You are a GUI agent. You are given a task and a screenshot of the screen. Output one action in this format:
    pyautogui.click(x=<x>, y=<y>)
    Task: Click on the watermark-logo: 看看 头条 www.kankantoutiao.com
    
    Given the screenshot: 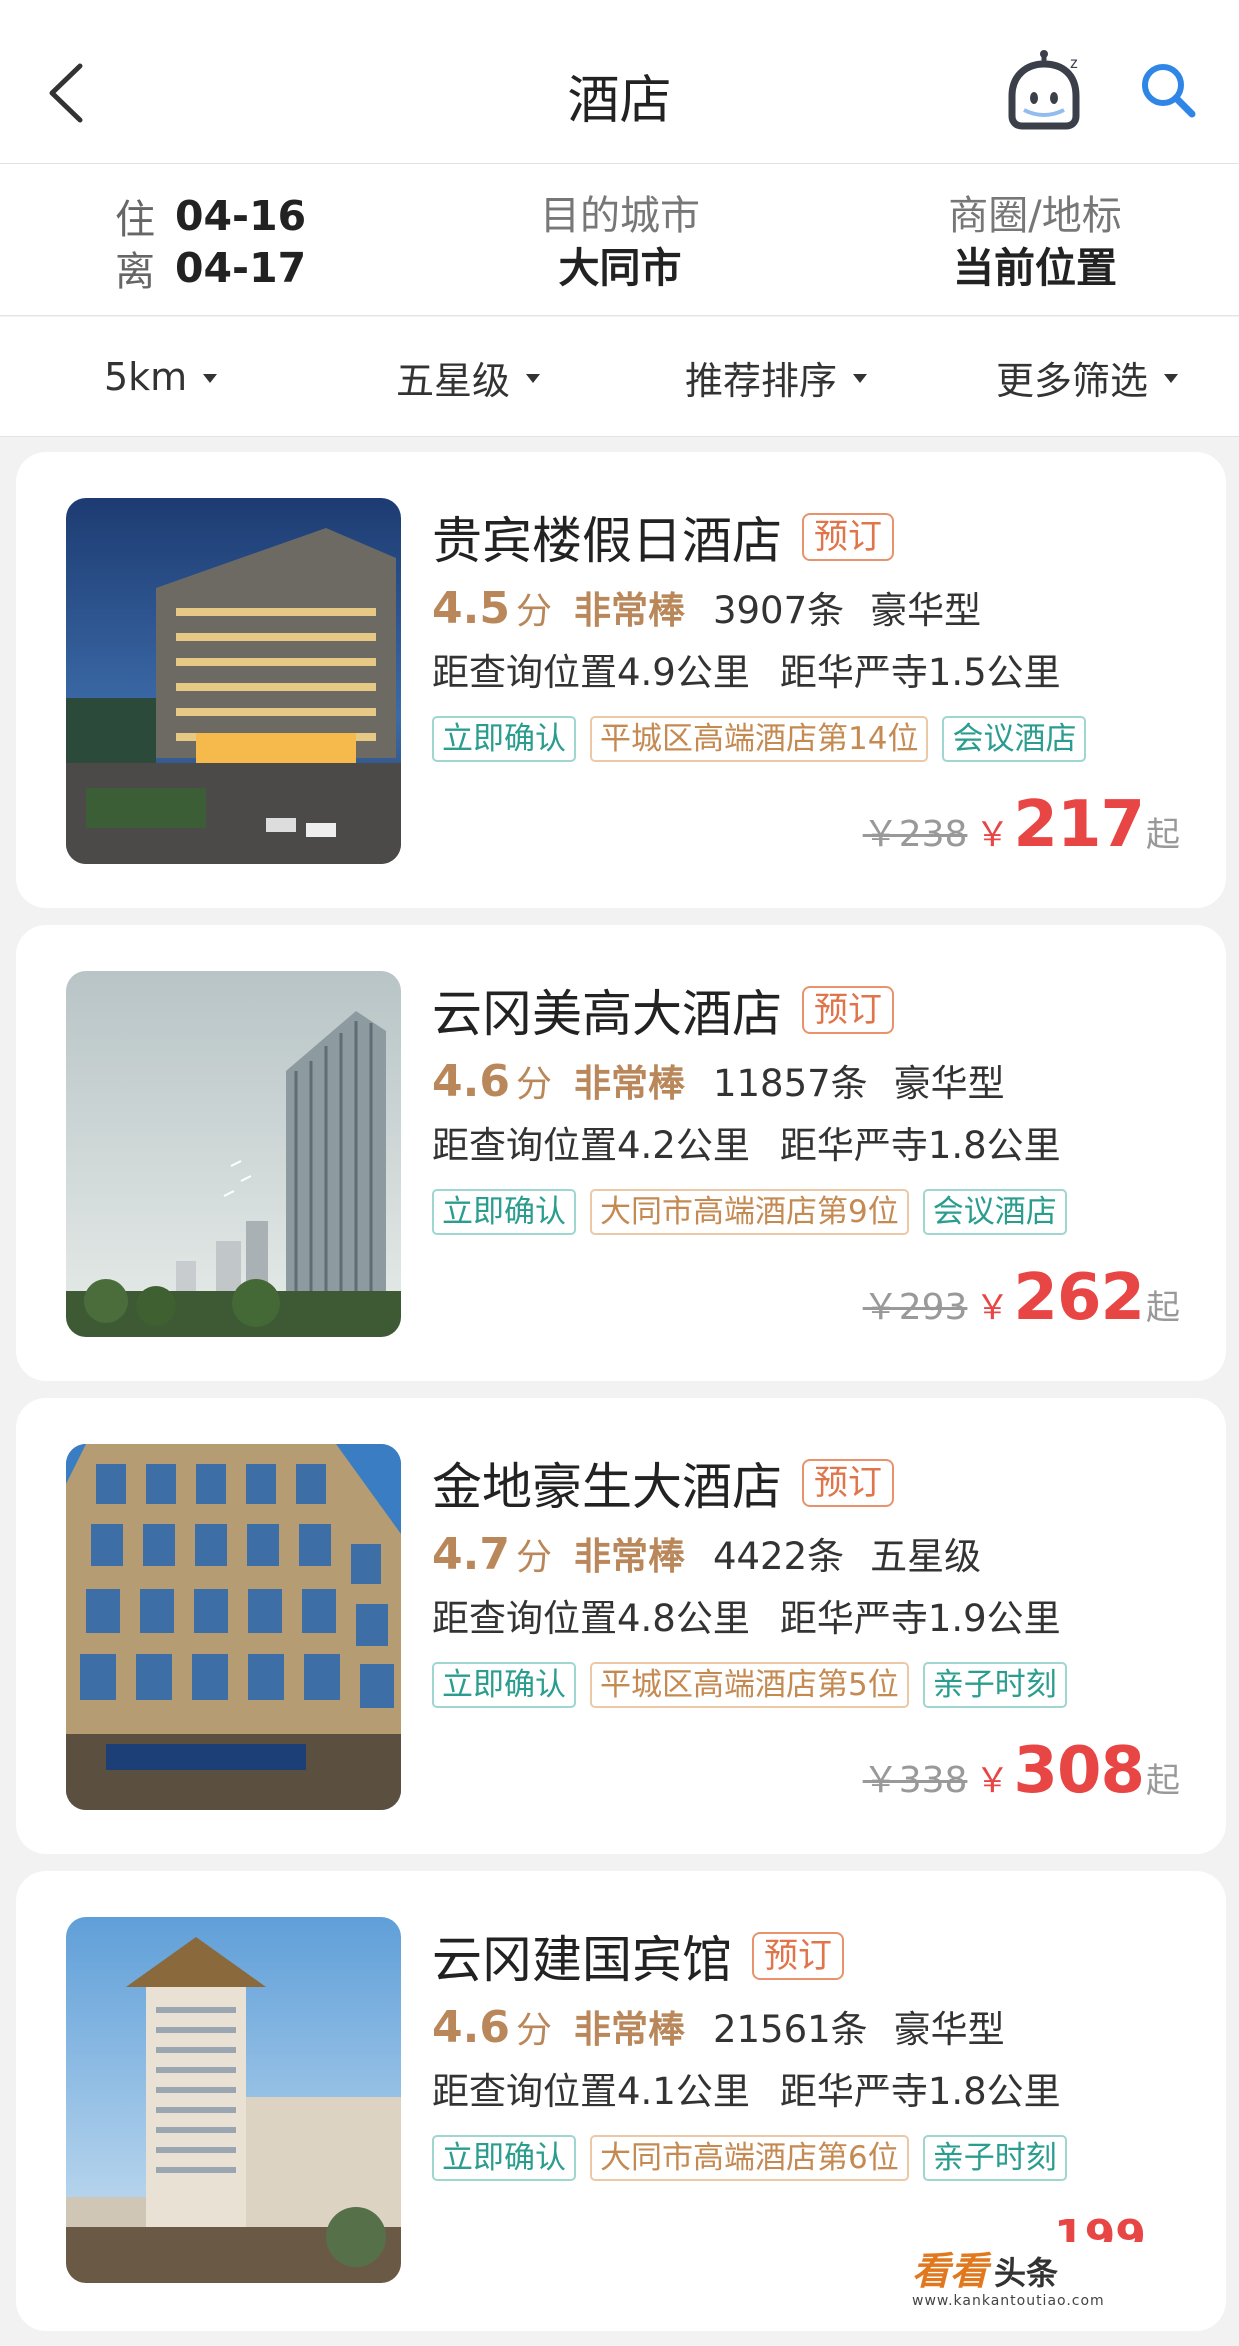 What is the action you would take?
    pyautogui.click(x=1027, y=2280)
    